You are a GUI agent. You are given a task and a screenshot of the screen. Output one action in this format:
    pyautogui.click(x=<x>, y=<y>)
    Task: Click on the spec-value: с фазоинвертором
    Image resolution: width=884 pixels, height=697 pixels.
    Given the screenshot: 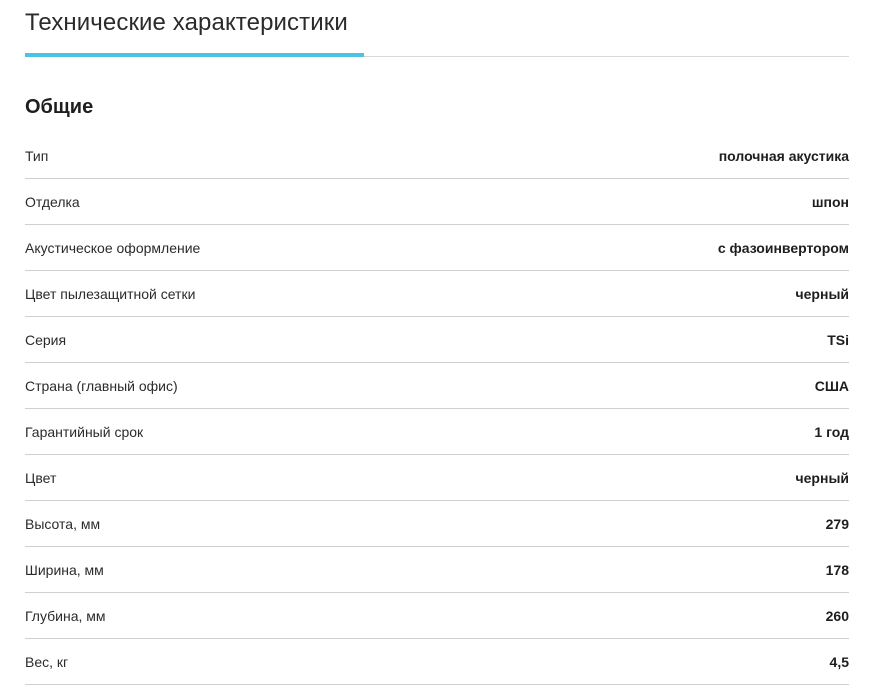 What is the action you would take?
    pyautogui.click(x=783, y=247)
    